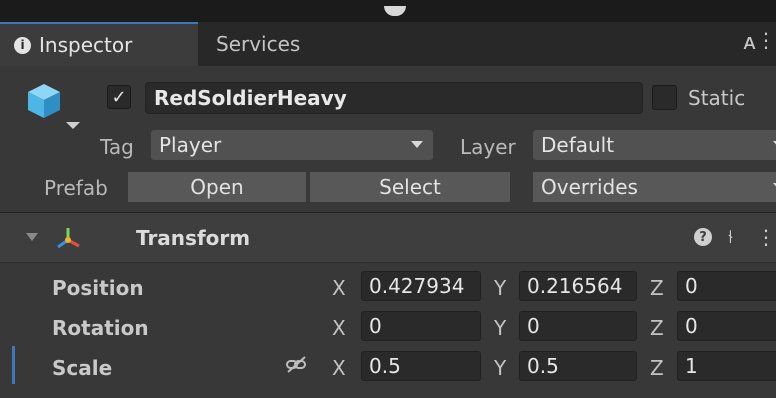 Image resolution: width=776 pixels, height=398 pixels. What do you see at coordinates (82, 368) in the screenshot?
I see `scale-label: Scale` at bounding box center [82, 368].